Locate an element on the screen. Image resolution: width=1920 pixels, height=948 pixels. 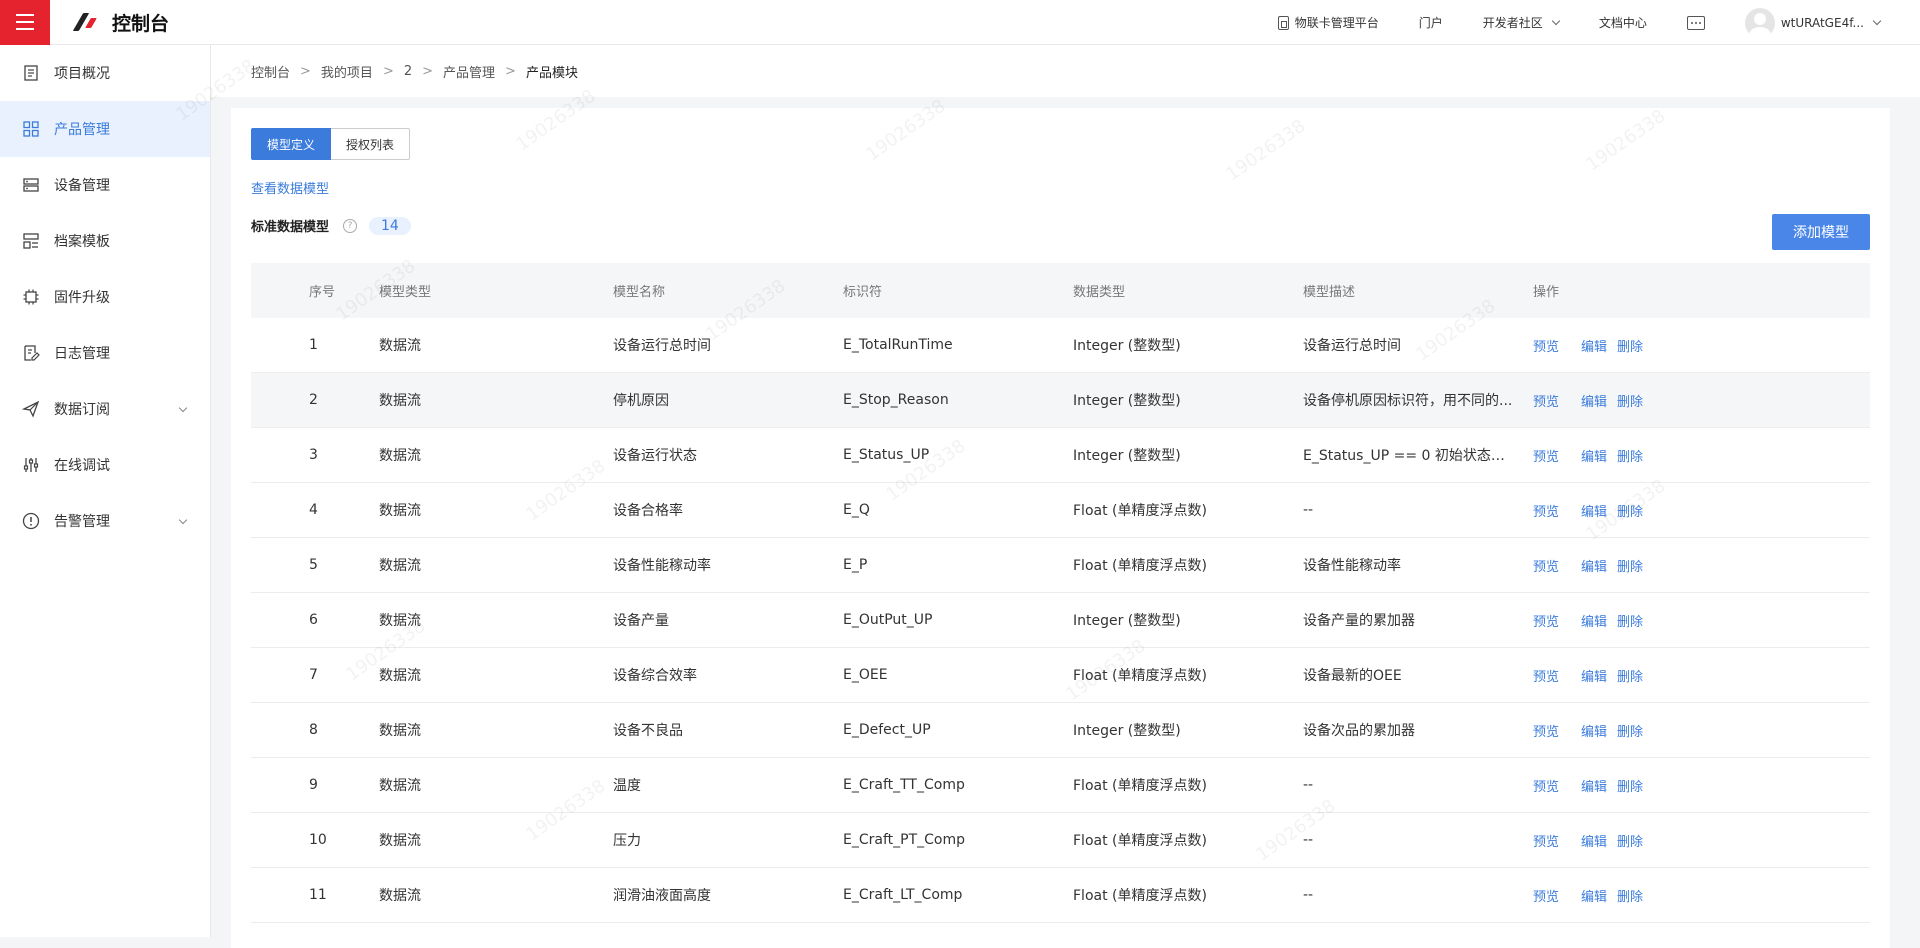
cell-identifier: E_Craft_TT_Comp is located at coordinates (904, 785).